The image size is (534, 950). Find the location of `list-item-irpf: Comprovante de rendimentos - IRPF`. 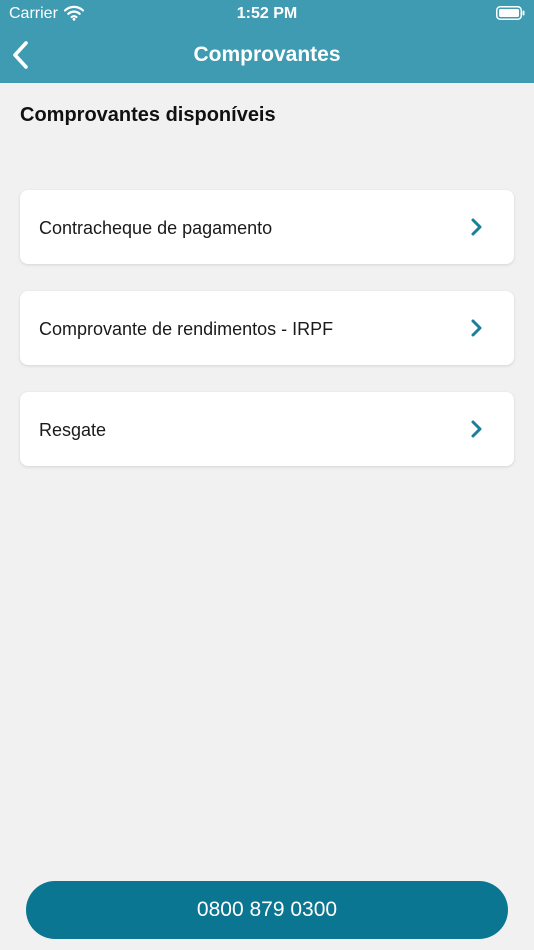

list-item-irpf: Comprovante de rendimentos - IRPF is located at coordinates (267, 328).